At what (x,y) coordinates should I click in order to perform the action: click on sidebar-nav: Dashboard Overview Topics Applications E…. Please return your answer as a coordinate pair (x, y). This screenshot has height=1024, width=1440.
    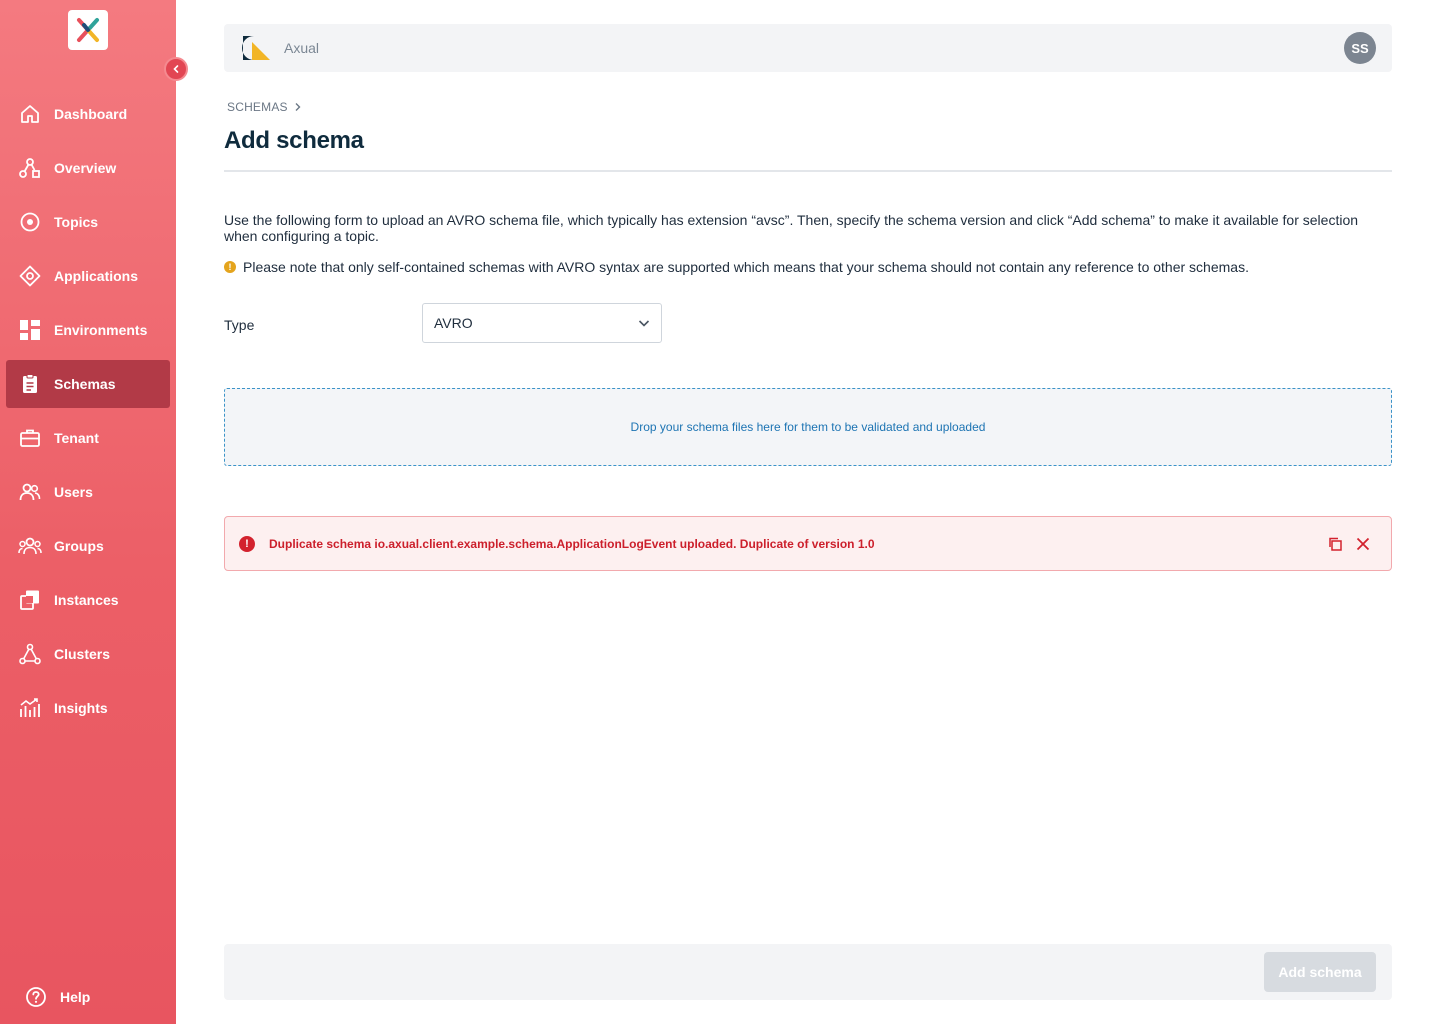
    Looking at the image, I should click on (88, 414).